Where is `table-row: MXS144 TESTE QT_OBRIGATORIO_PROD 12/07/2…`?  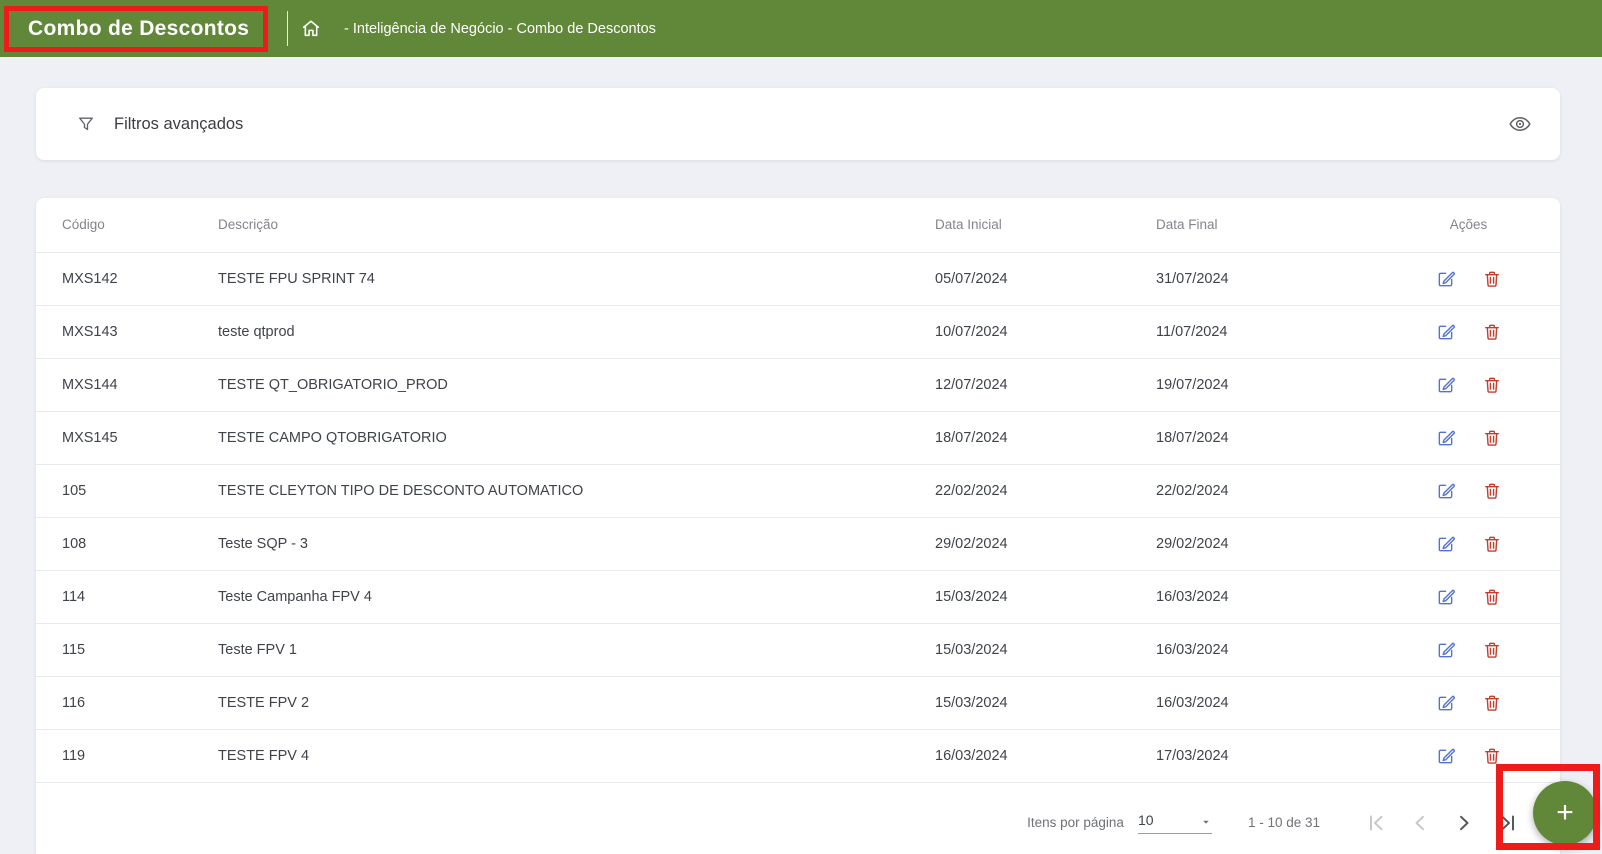 table-row: MXS144 TESTE QT_OBRIGATORIO_PROD 12/07/2… is located at coordinates (798, 385).